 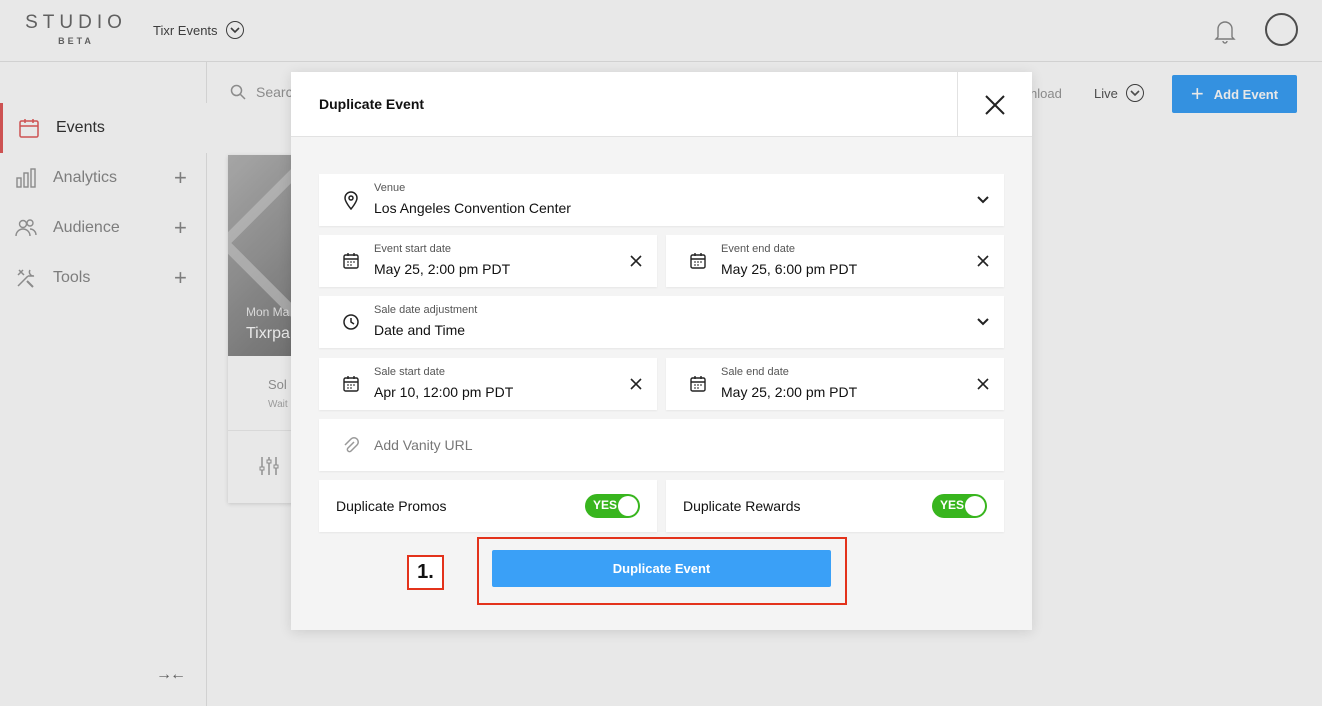 I want to click on duplicate-promos-toggle: YES, so click(x=612, y=506).